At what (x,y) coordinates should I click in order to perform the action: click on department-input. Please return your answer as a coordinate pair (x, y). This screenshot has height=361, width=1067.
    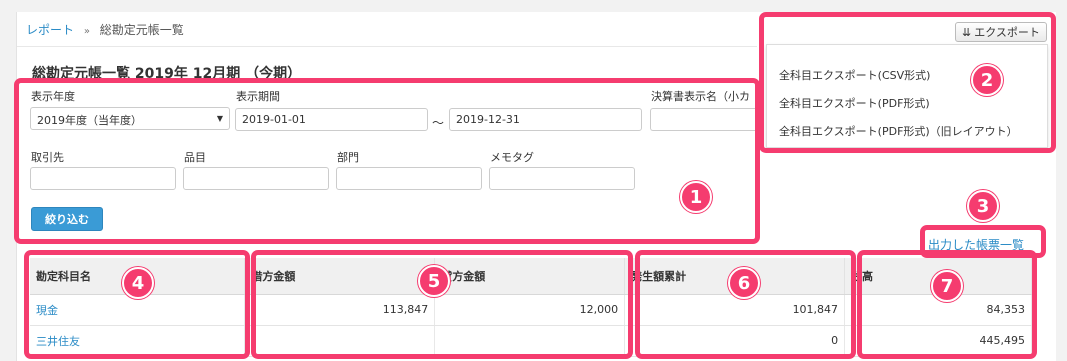
    Looking at the image, I should click on (409, 178).